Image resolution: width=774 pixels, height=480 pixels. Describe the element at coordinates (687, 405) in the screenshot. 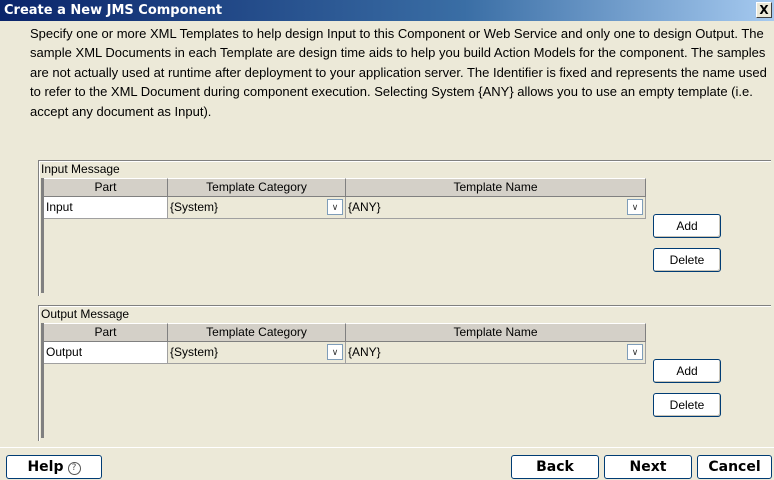

I see `output-delete-button: Delete` at that location.